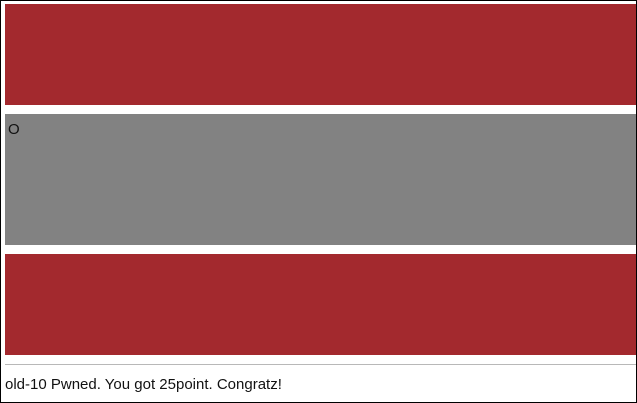 The width and height of the screenshot is (637, 403). I want to click on position-marker: O, so click(14, 129).